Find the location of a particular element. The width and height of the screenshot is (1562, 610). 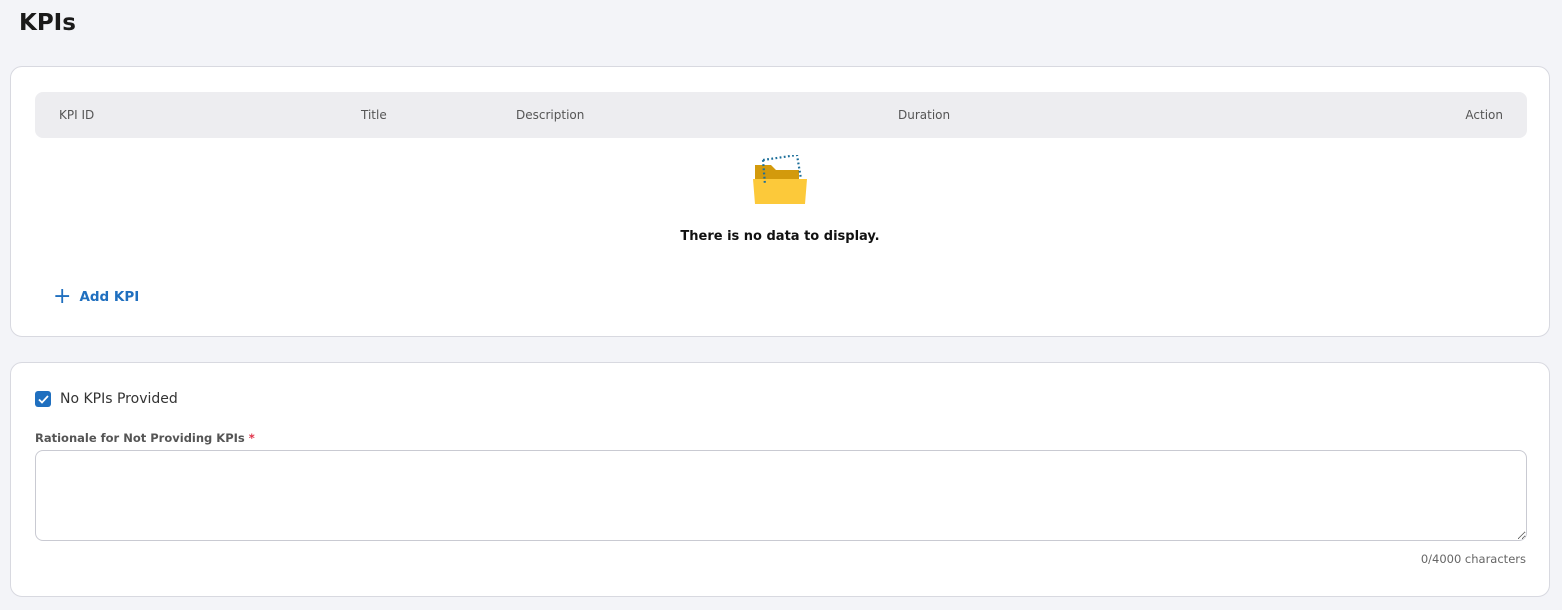

checkbox-label: No KPIs Provided is located at coordinates (119, 399).